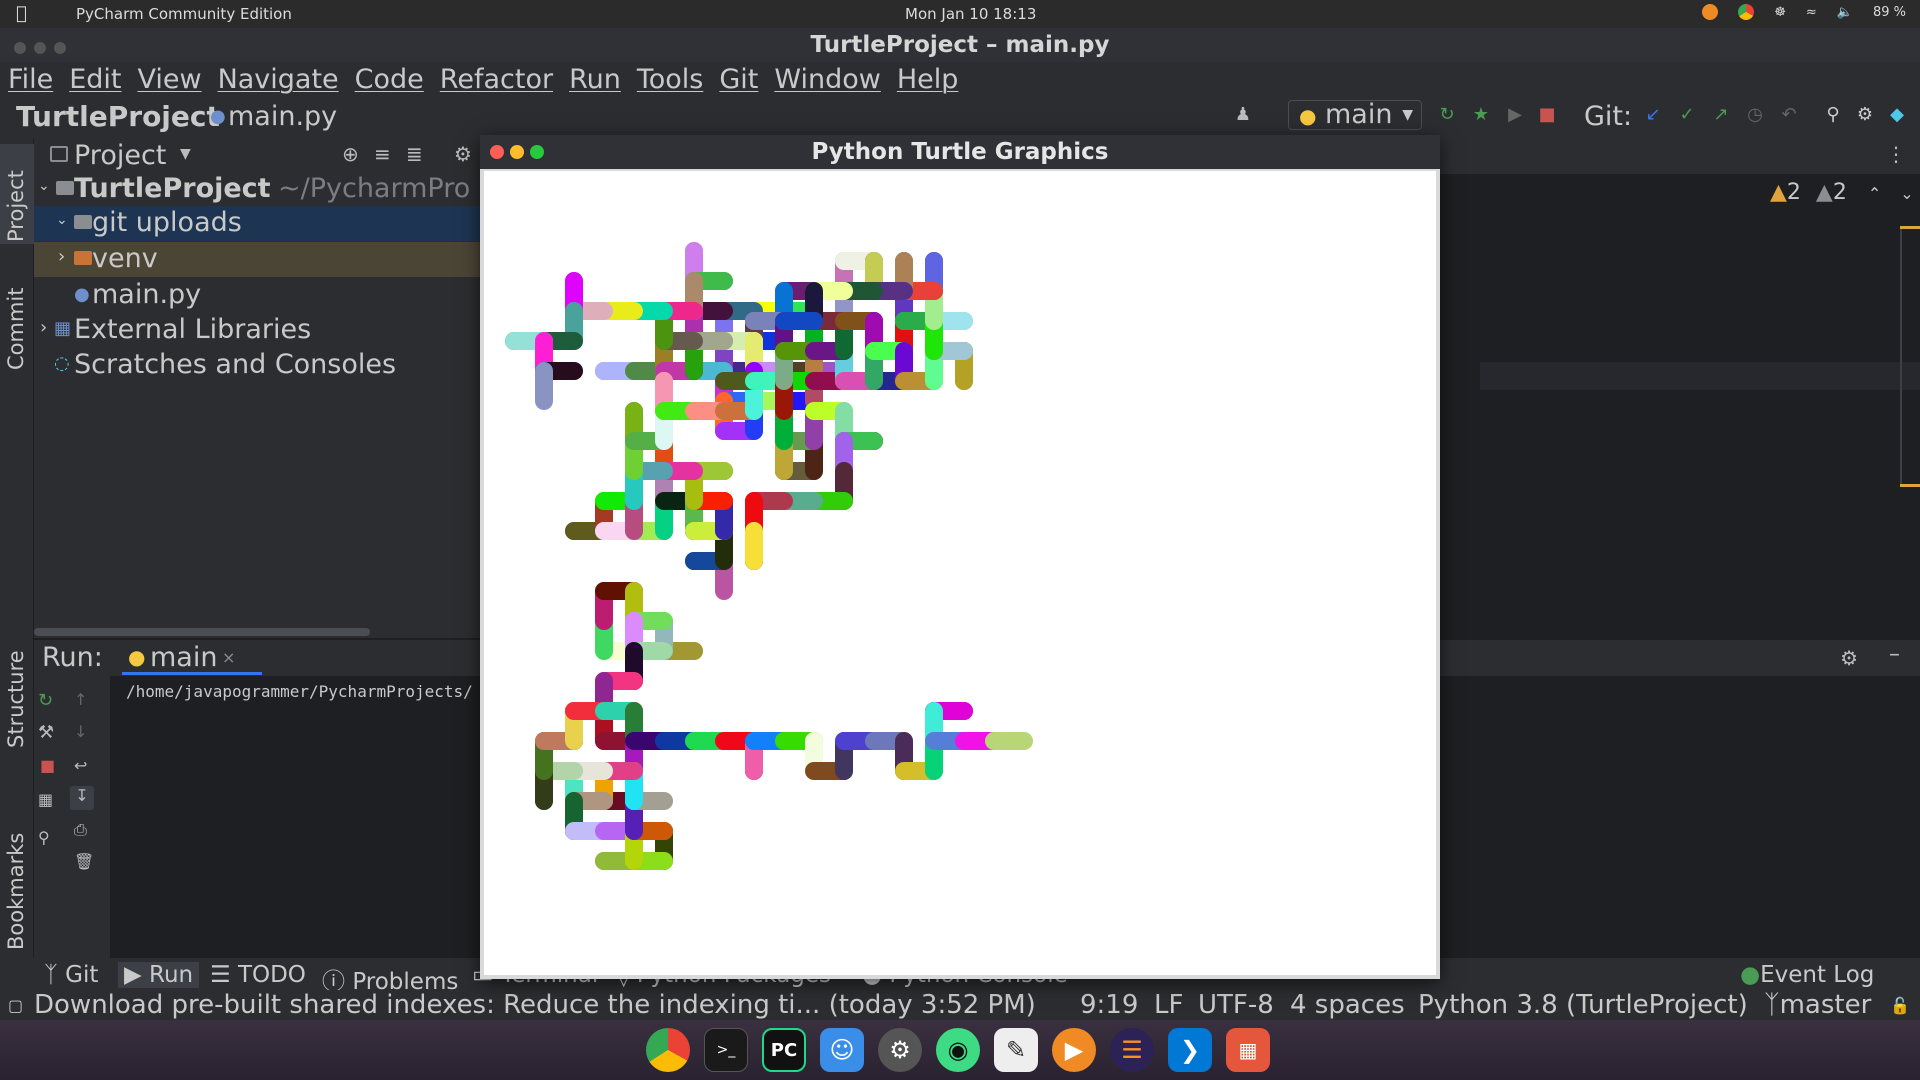 The image size is (1920, 1080). What do you see at coordinates (299, 691) in the screenshot?
I see `run-output-text: /home/javapogrammer/PycharmProjects/` at bounding box center [299, 691].